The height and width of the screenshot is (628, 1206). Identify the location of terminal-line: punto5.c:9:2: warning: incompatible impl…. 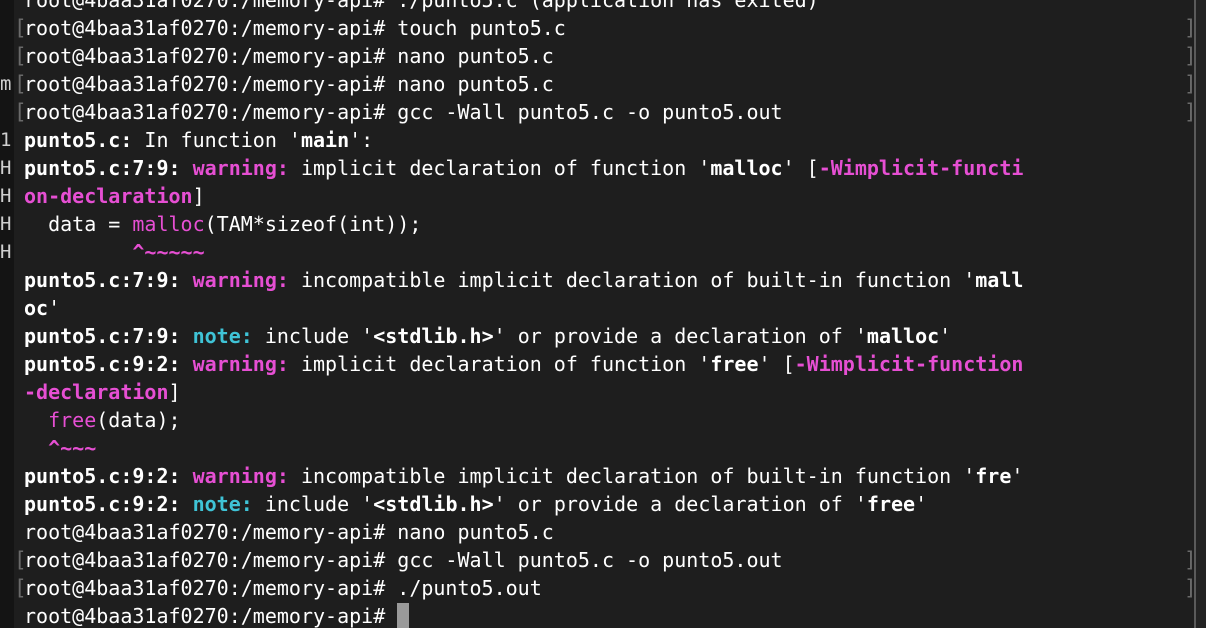
(605, 476).